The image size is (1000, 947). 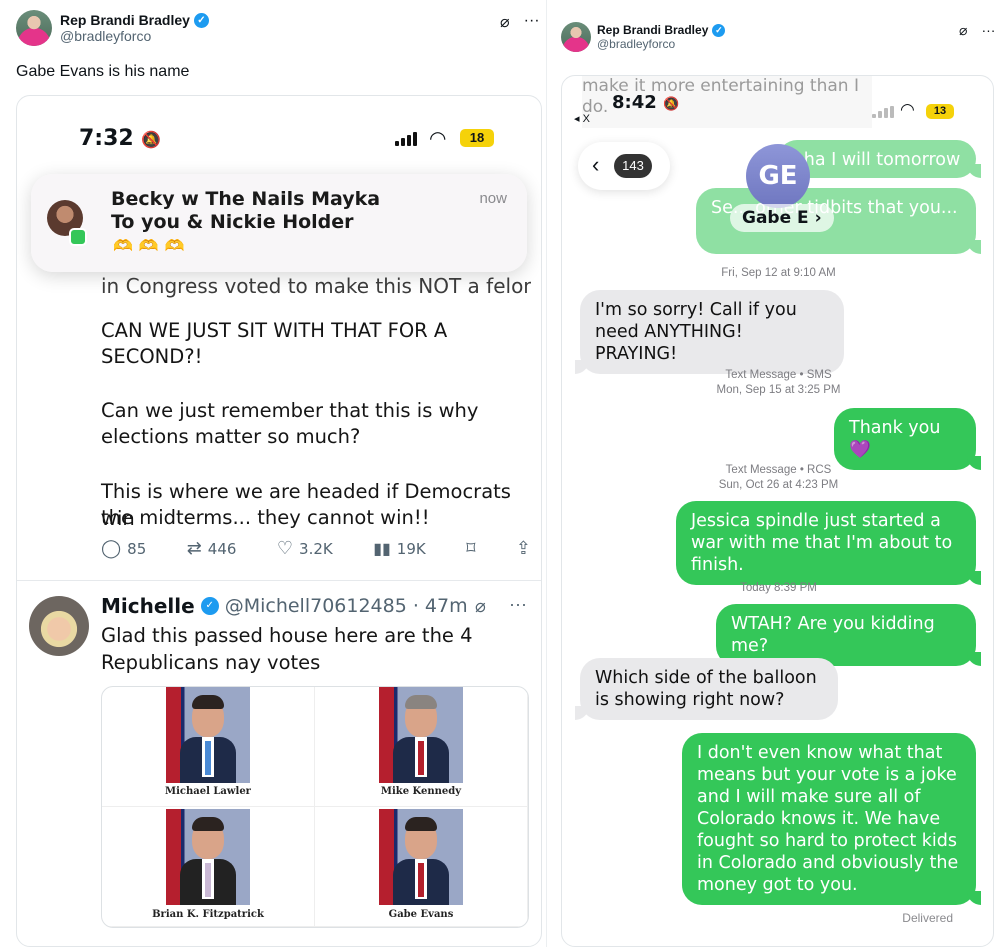 I want to click on share-icon: ⇪, so click(x=523, y=548).